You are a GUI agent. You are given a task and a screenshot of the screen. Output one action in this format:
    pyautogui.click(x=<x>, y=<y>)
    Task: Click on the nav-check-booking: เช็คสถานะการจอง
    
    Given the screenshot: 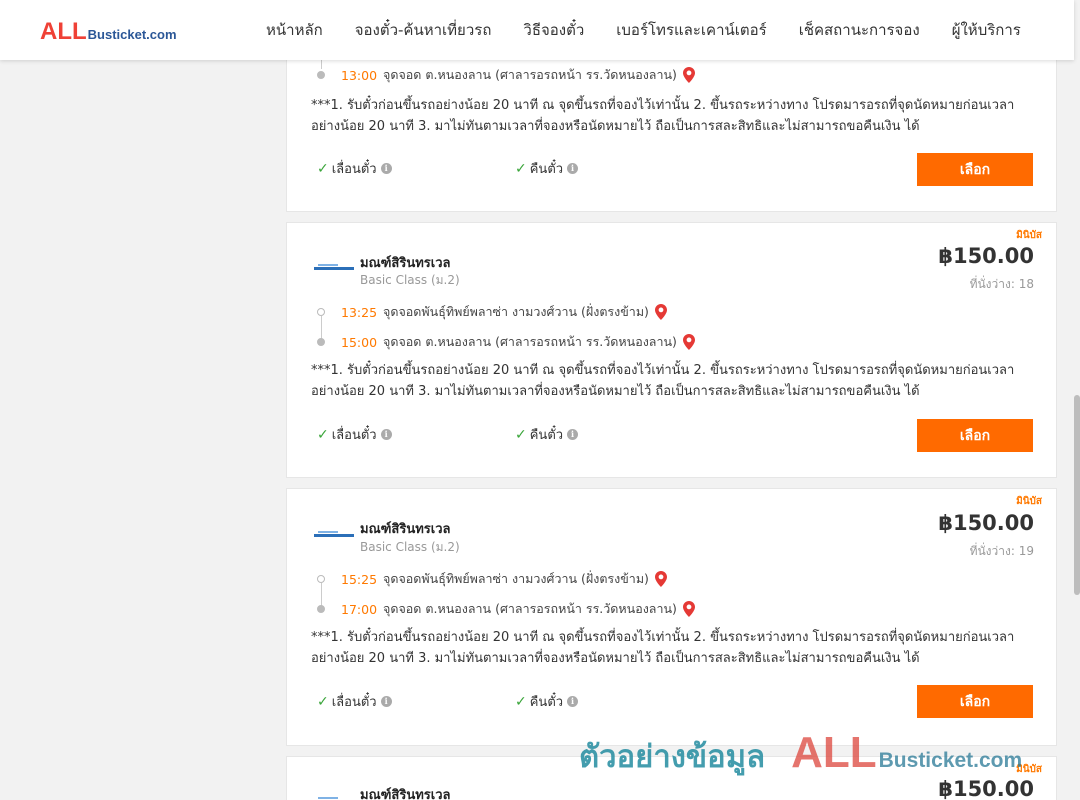 What is the action you would take?
    pyautogui.click(x=859, y=30)
    